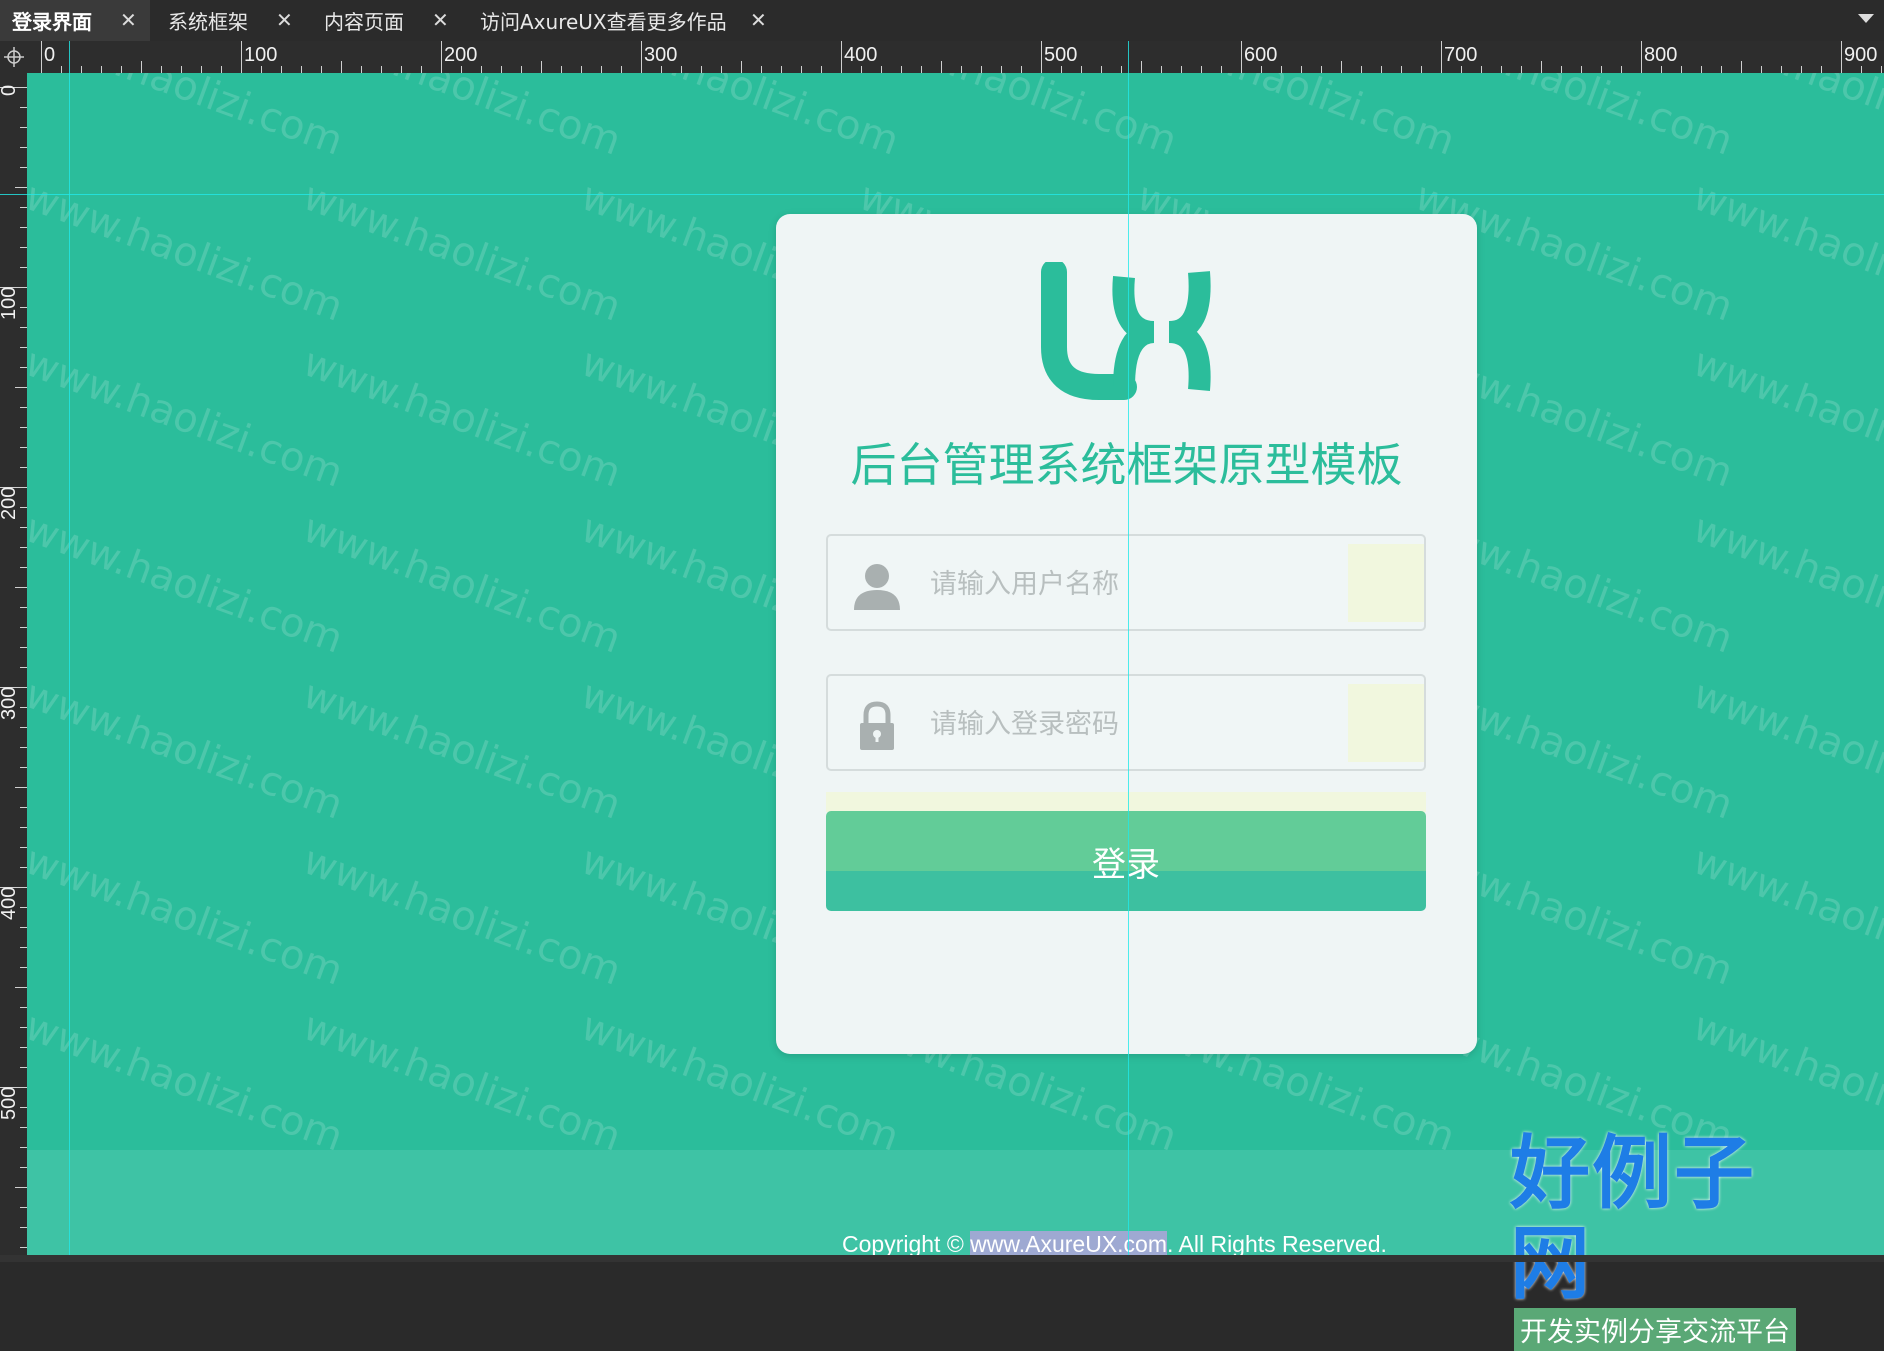 The image size is (1884, 1351). What do you see at coordinates (1866, 18) in the screenshot?
I see `tab-menu-dropdown-icon` at bounding box center [1866, 18].